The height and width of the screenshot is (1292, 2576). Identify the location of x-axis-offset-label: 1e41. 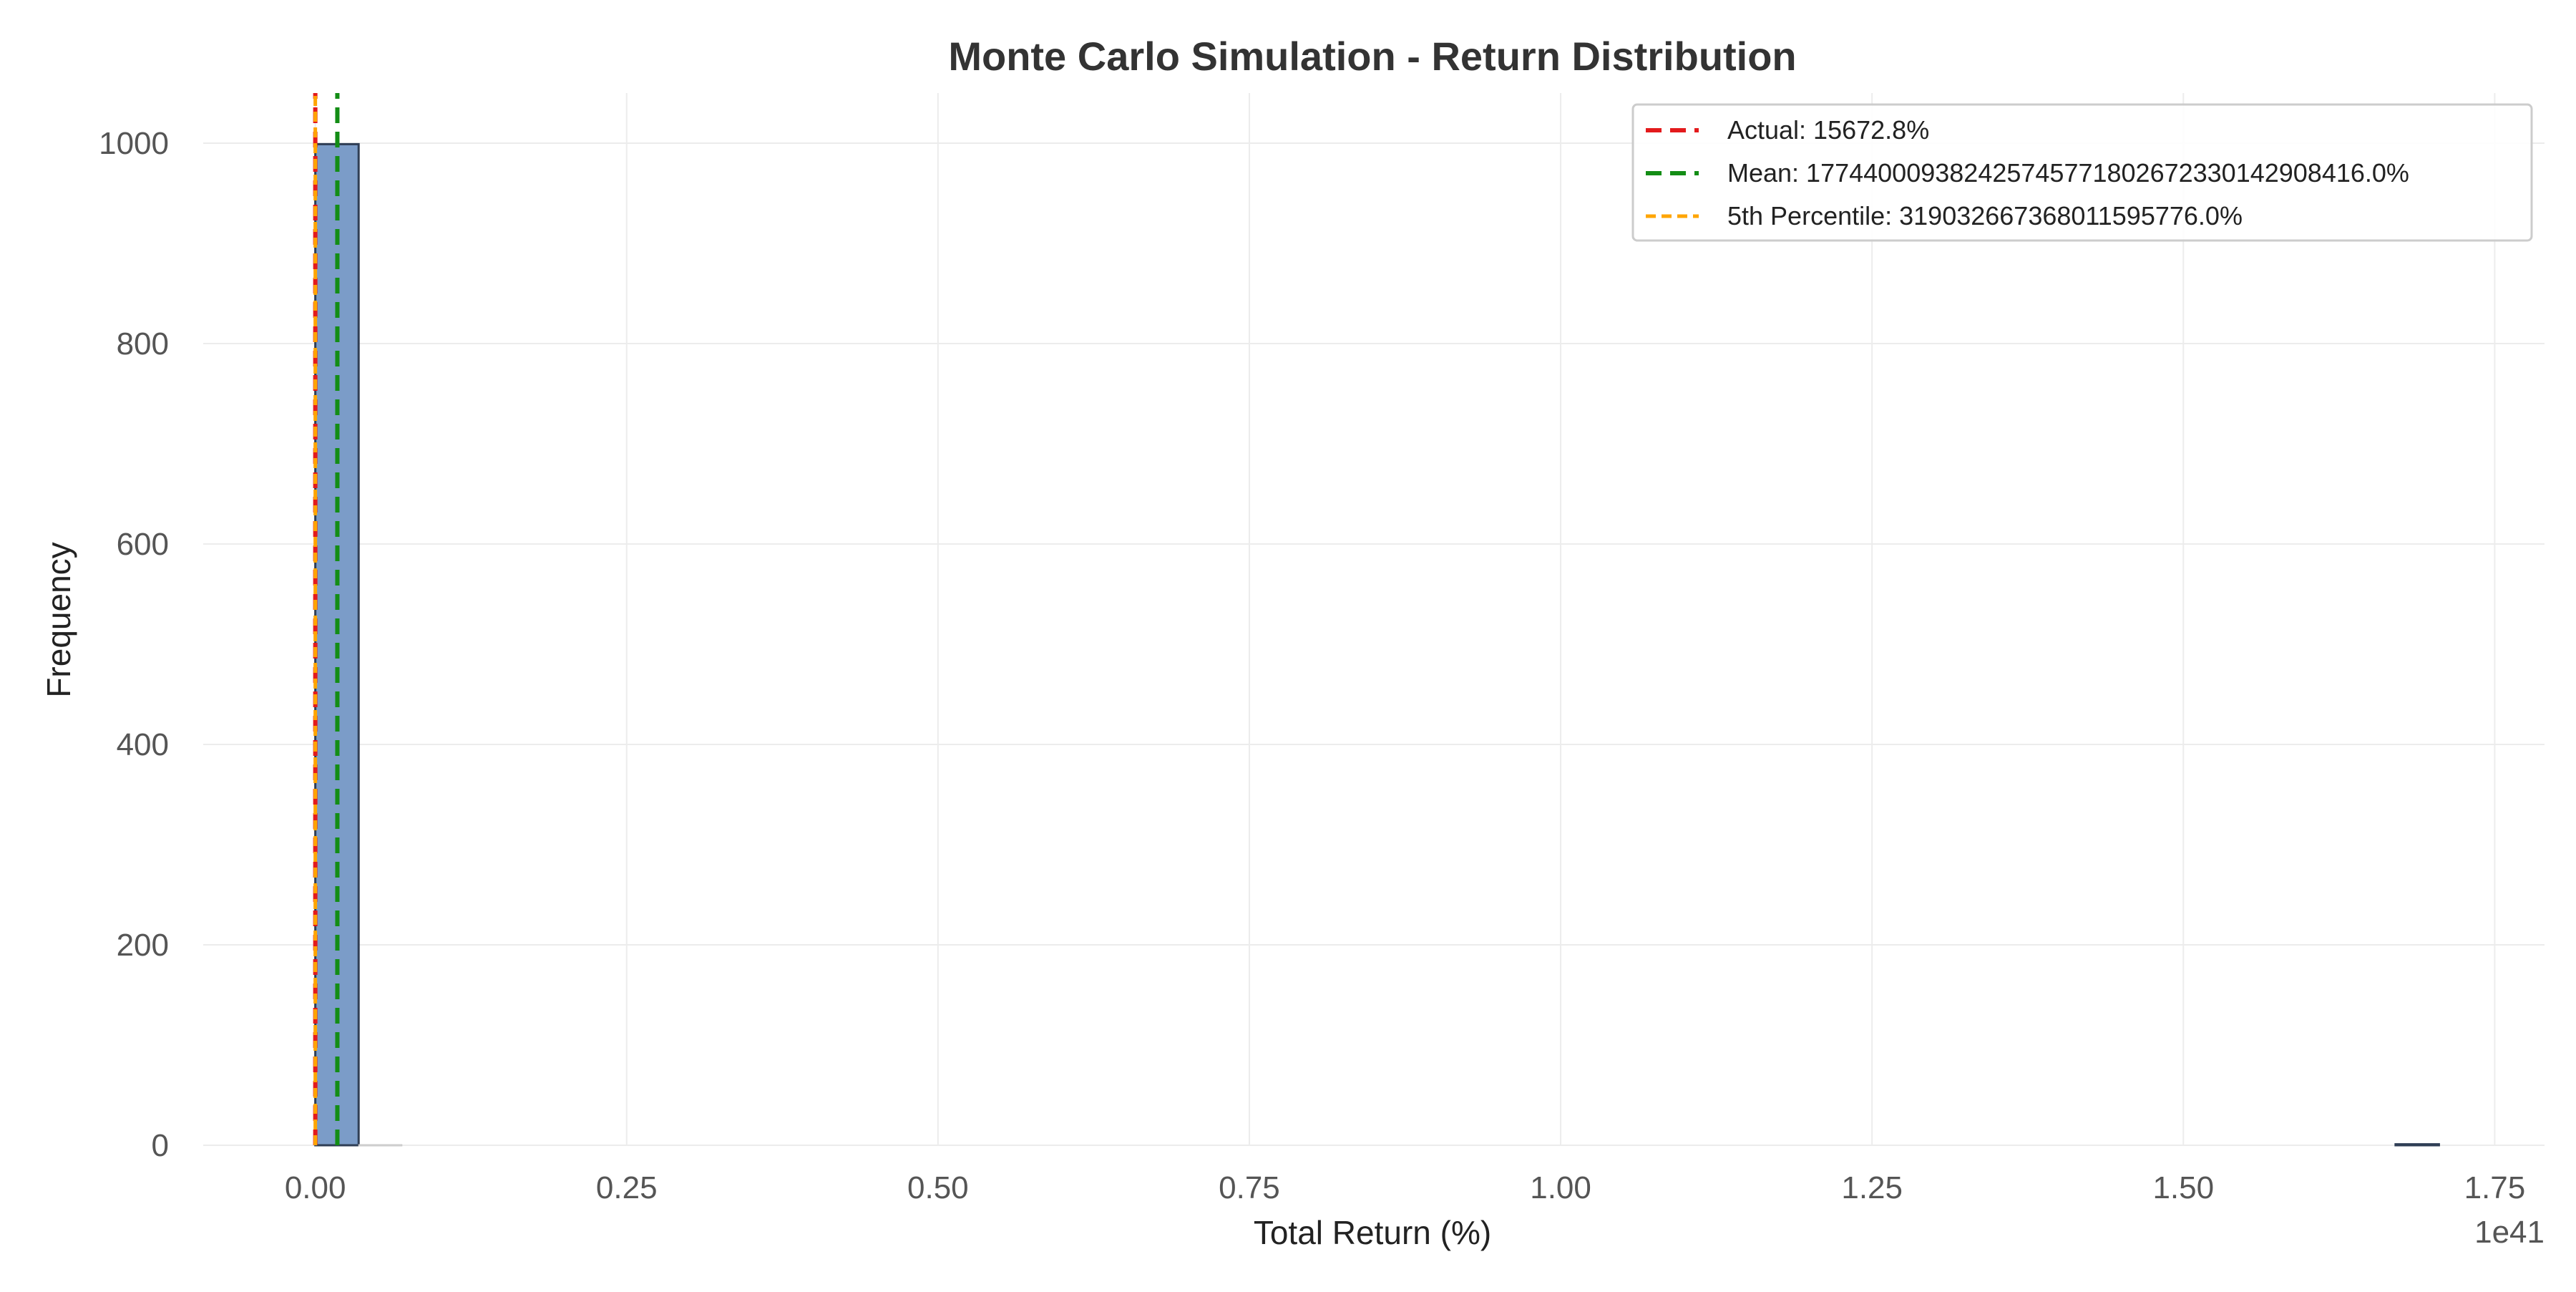
(2509, 1232).